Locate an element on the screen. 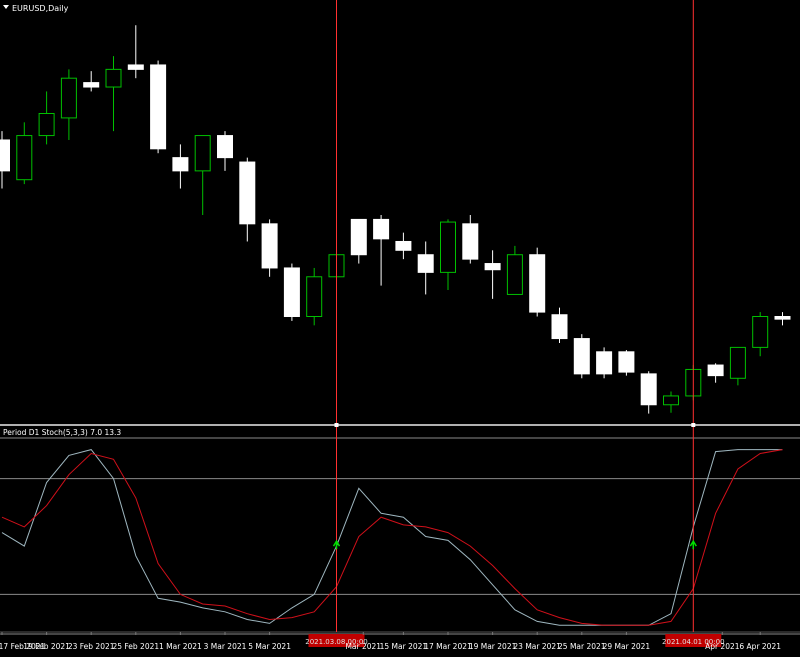 Image resolution: width=800 pixels, height=657 pixels. axis-label: 25 Feb 2021 is located at coordinates (135, 646).